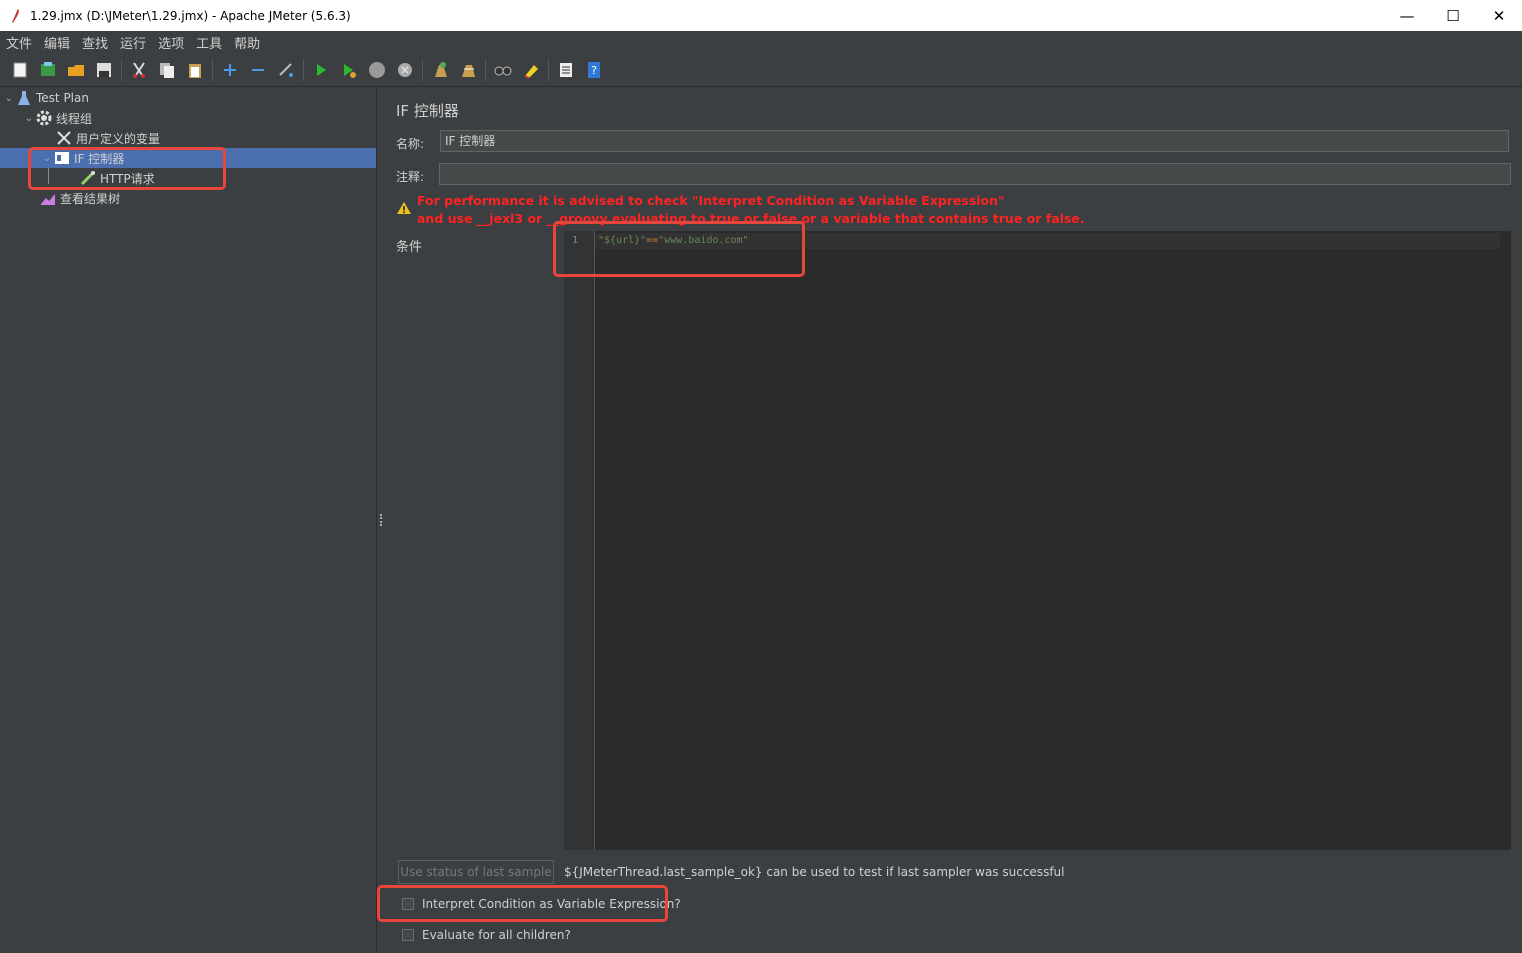  I want to click on name-field: IF 控制器, so click(974, 141).